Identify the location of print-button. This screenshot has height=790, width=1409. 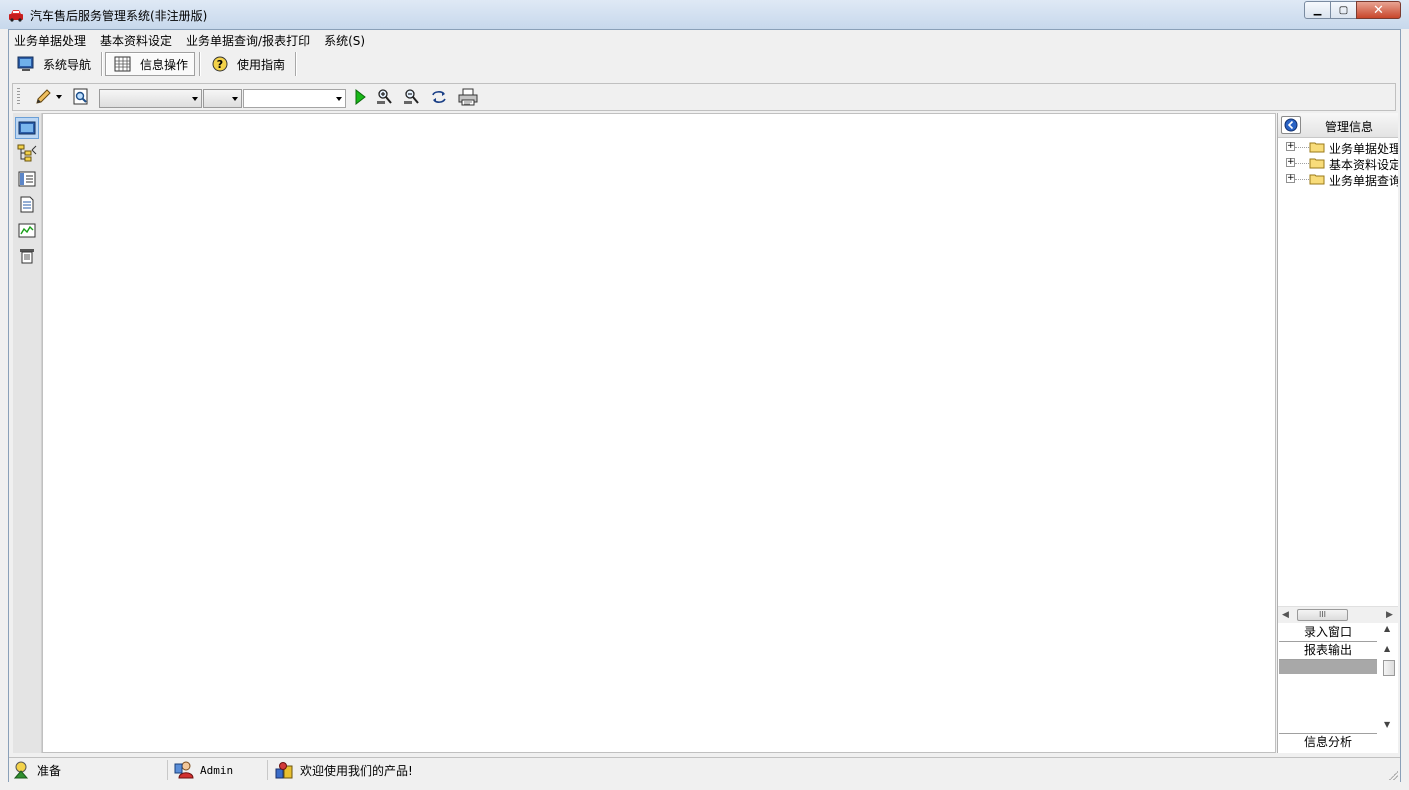
(468, 97).